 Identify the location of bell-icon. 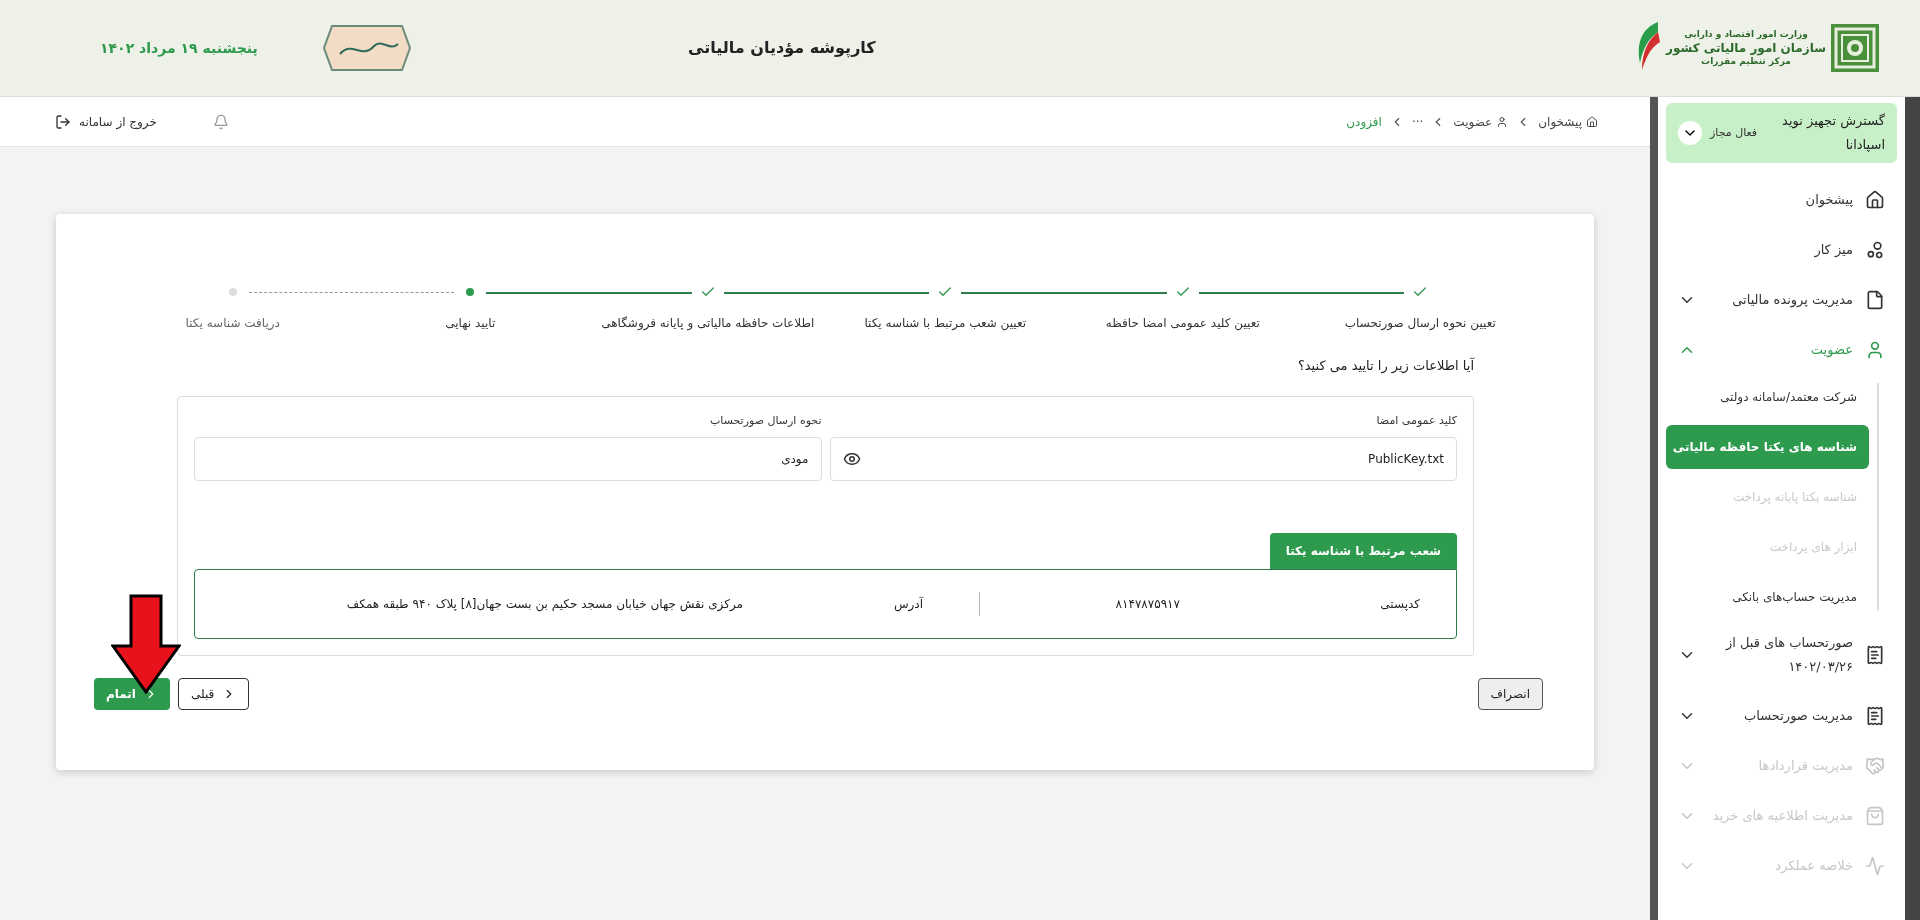
(220, 121).